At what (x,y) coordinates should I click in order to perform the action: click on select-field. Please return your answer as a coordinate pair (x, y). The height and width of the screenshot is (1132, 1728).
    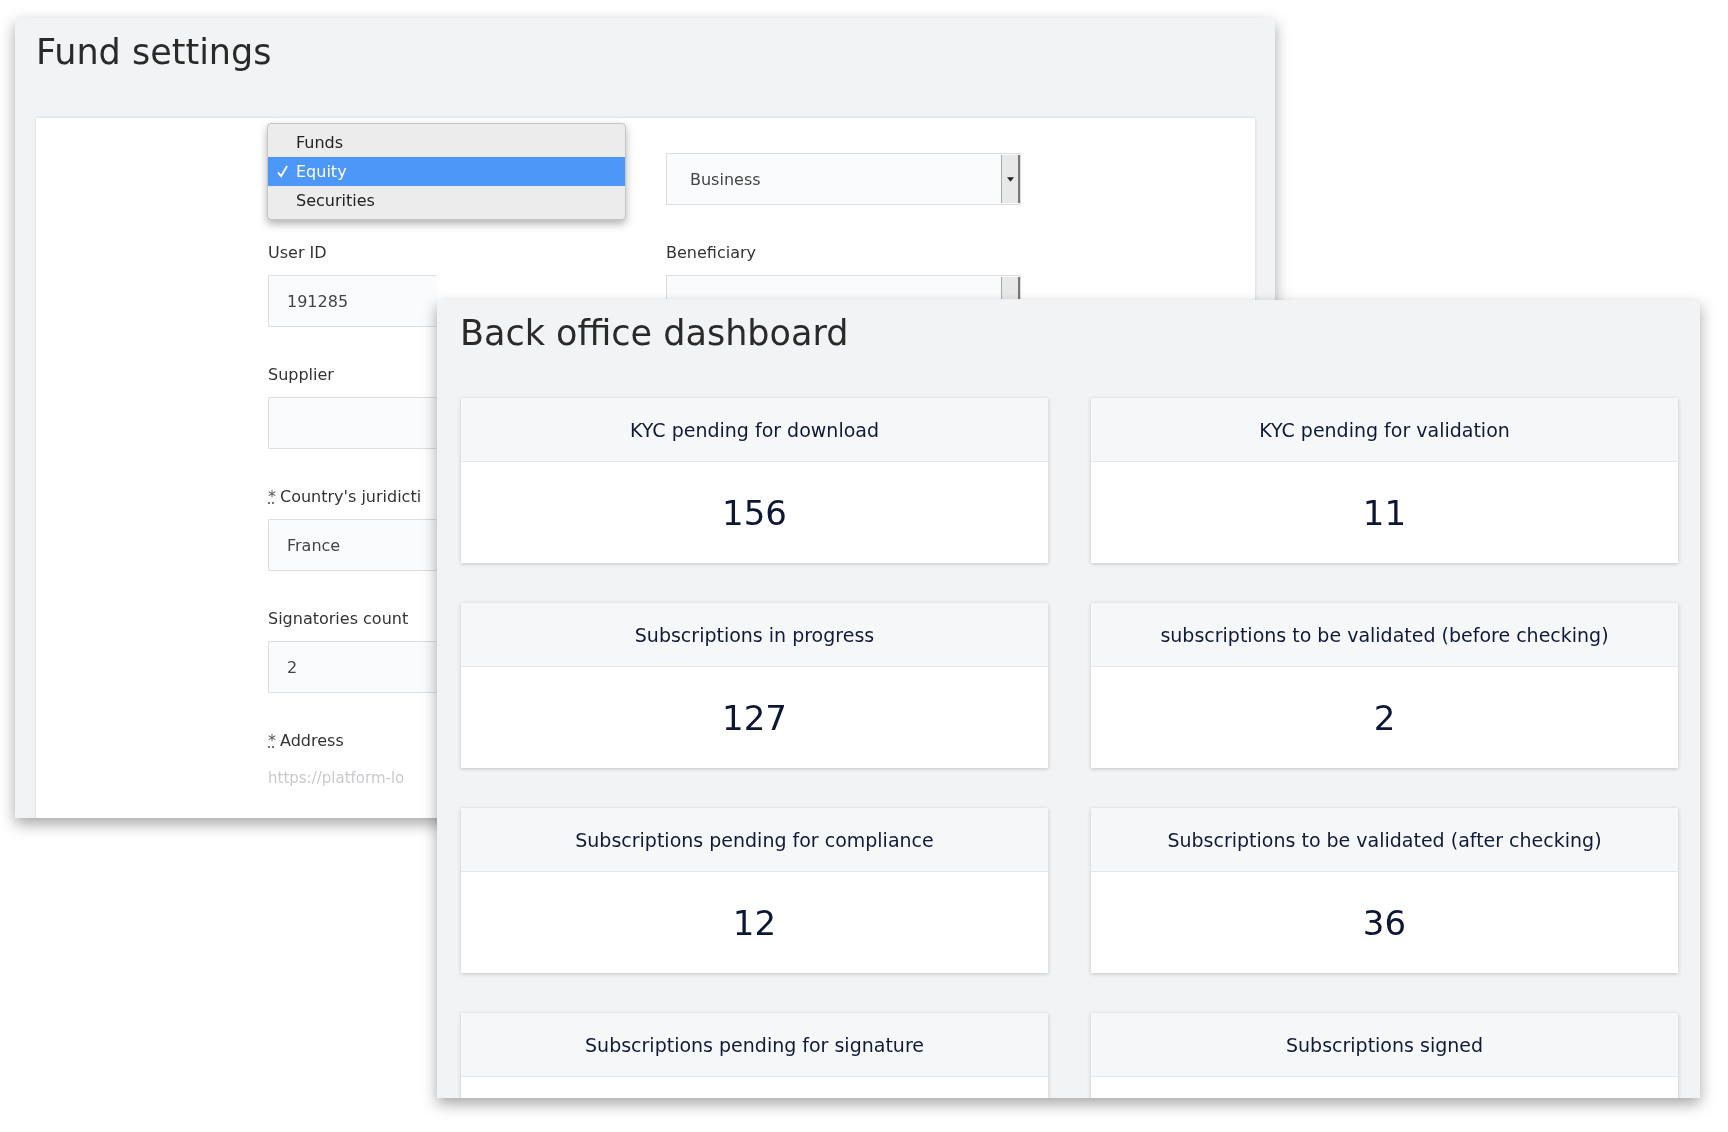
    Looking at the image, I should click on (843, 287).